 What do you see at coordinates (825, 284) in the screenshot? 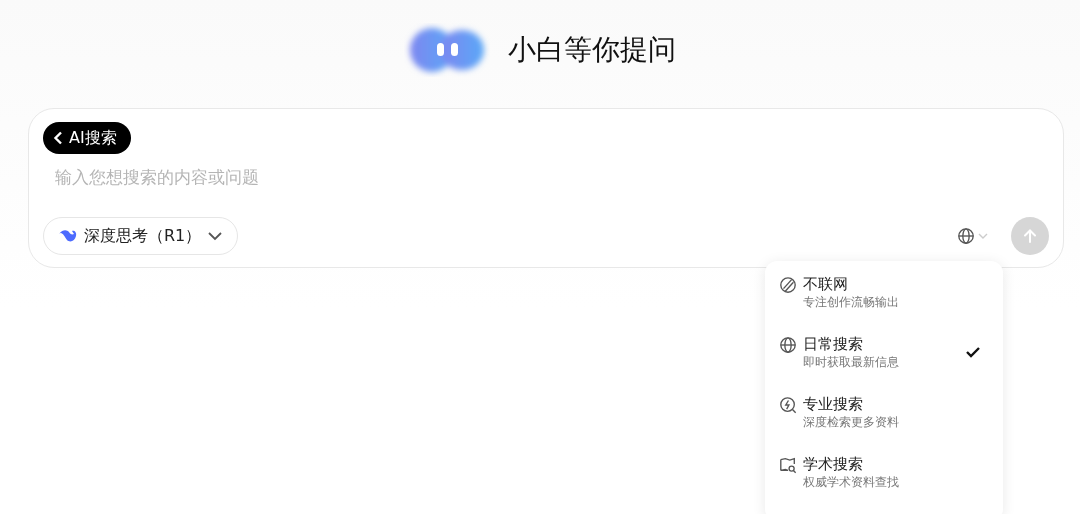
I see `menu-item-title: 不联网` at bounding box center [825, 284].